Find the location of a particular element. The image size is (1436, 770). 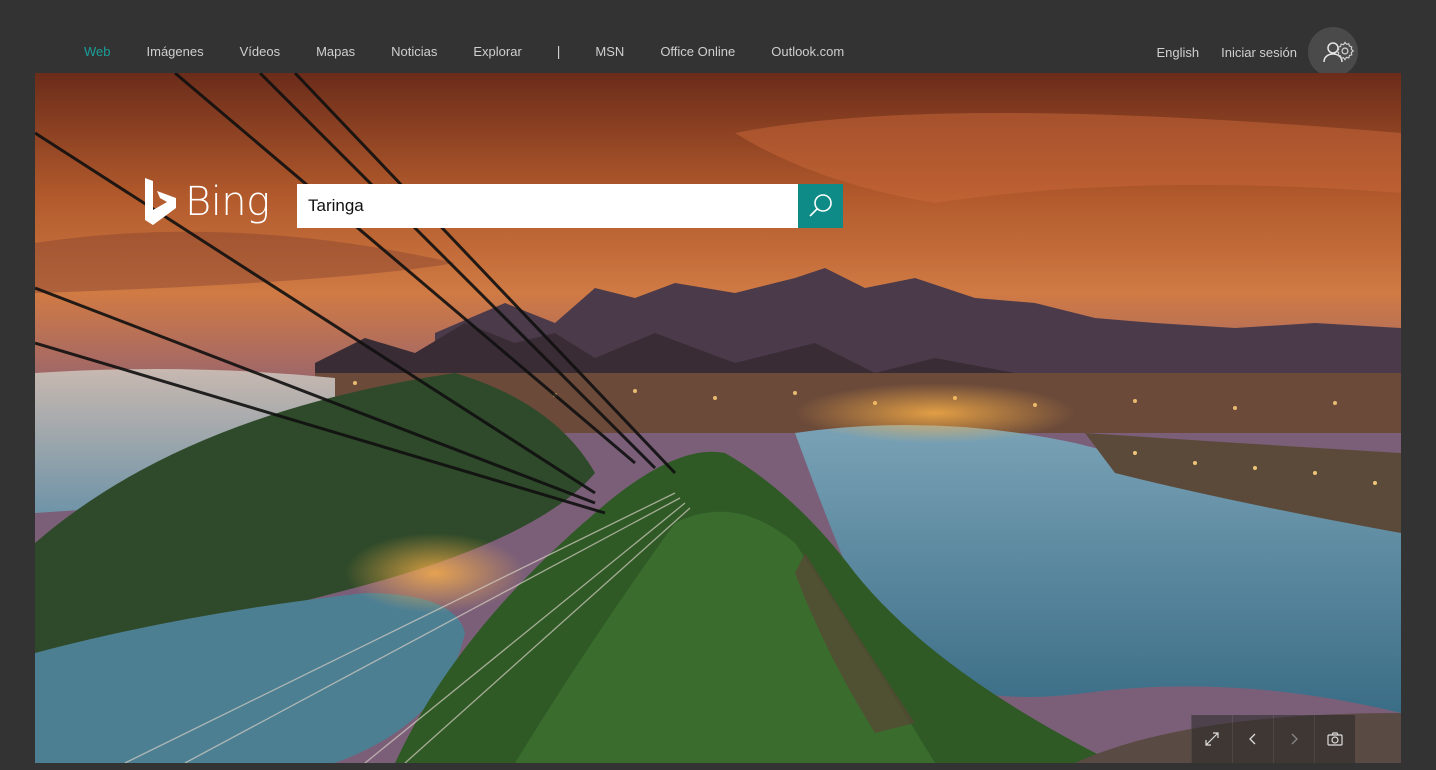

previous-image-button is located at coordinates (1252, 739).